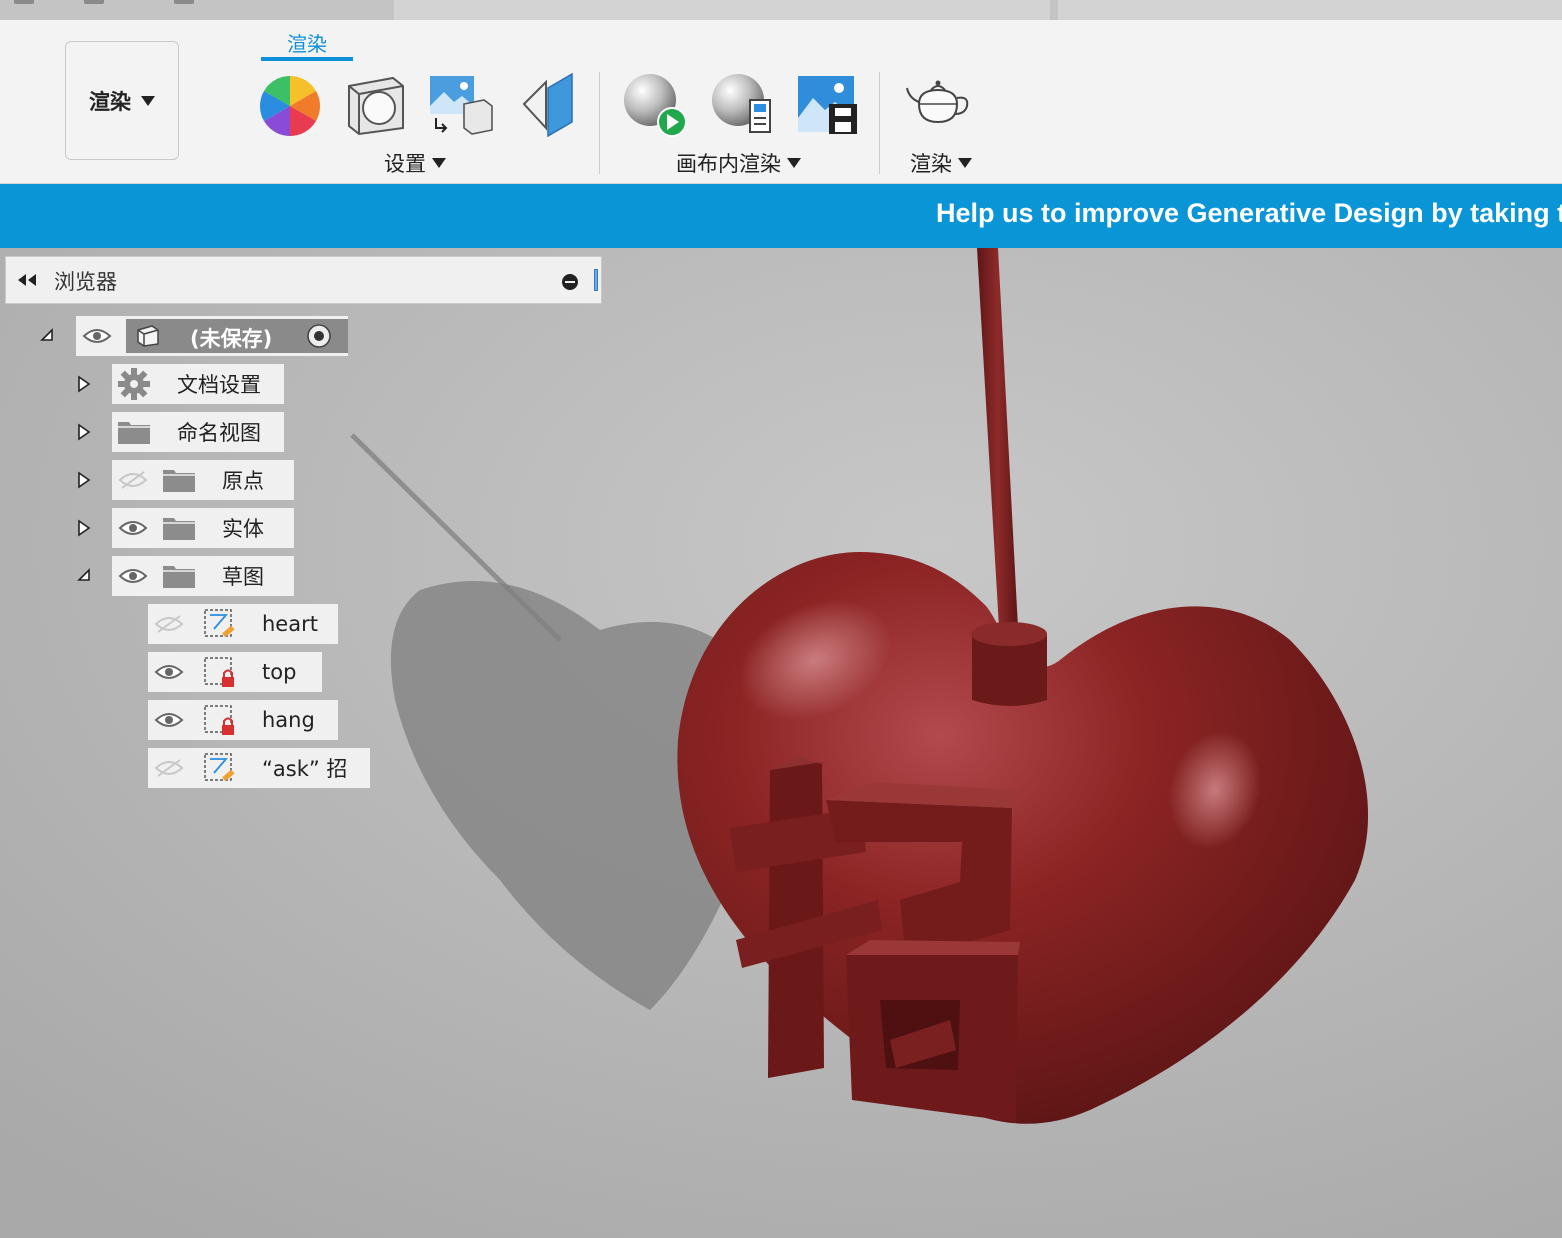  I want to click on render-sphere-play-icon, so click(655, 105).